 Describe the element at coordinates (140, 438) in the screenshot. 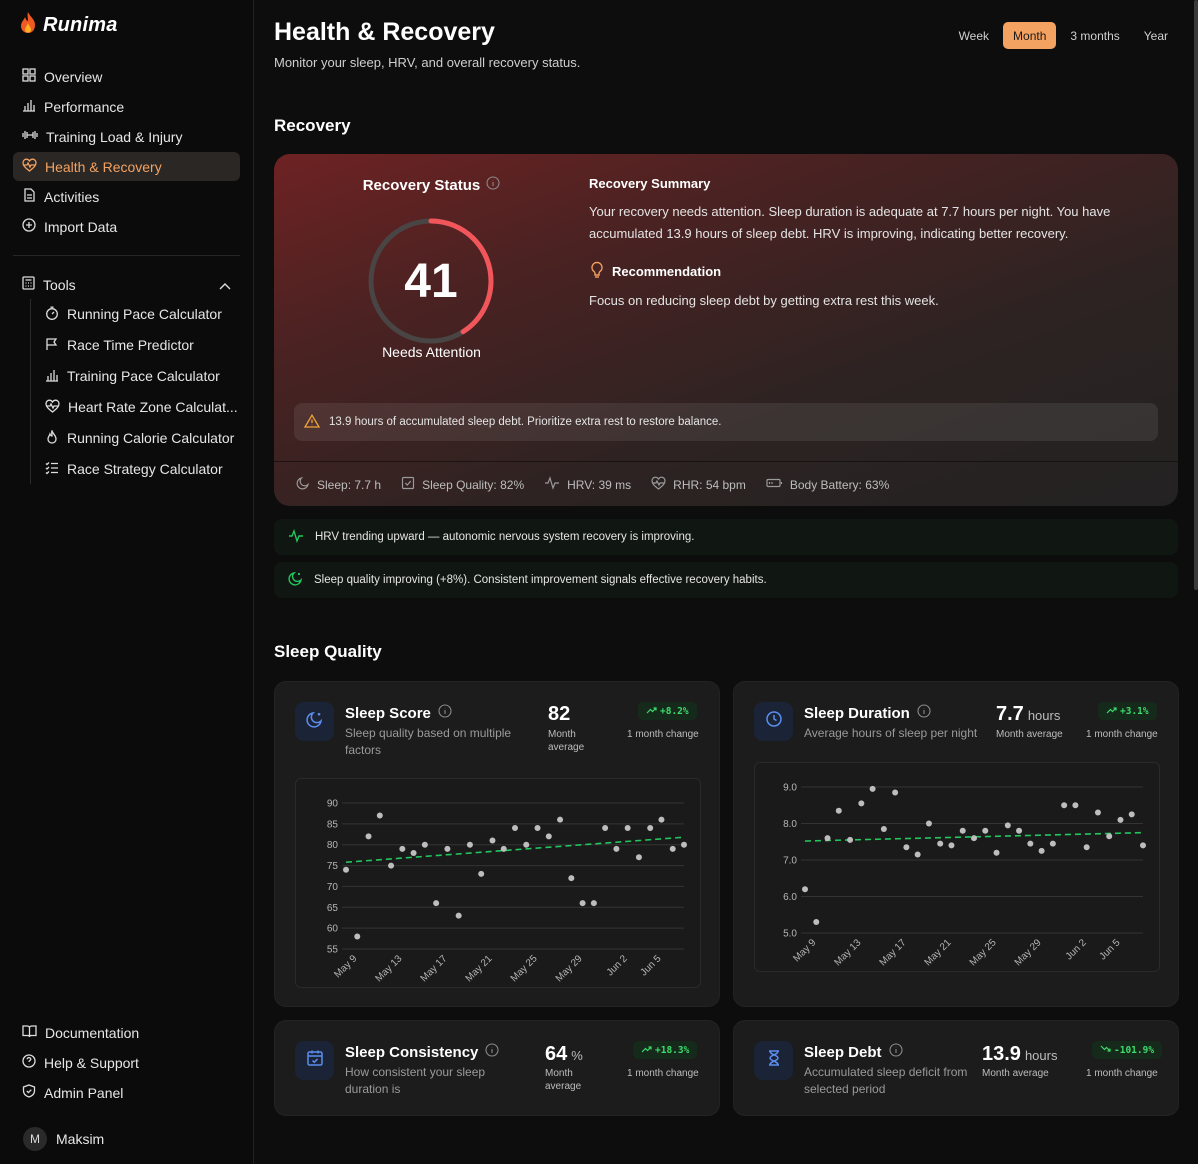

I see `tool-running-calorie: Running Calorie Calculator` at that location.